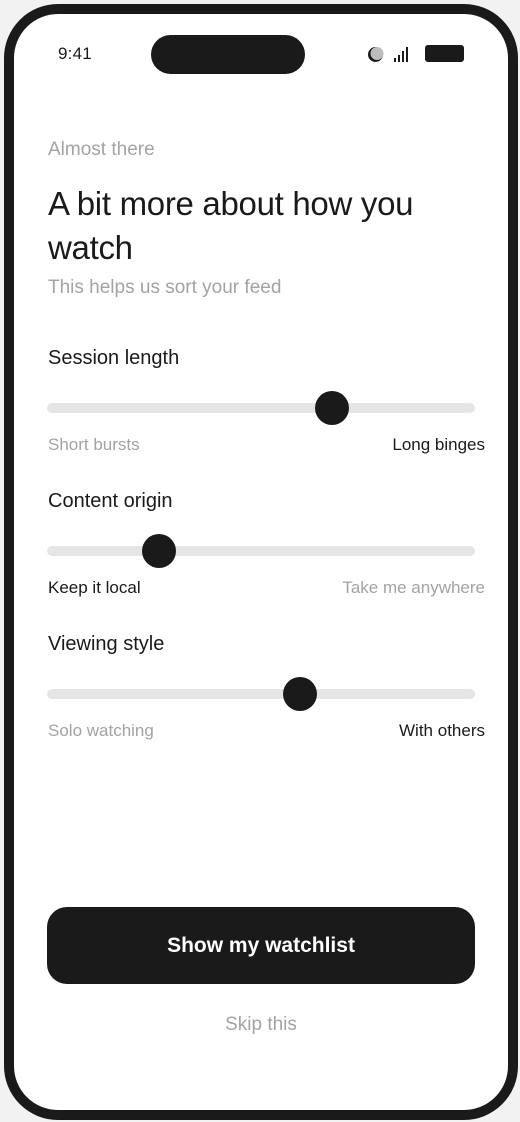 The height and width of the screenshot is (1122, 520). What do you see at coordinates (376, 54) in the screenshot?
I see `do-not-disturb-icon` at bounding box center [376, 54].